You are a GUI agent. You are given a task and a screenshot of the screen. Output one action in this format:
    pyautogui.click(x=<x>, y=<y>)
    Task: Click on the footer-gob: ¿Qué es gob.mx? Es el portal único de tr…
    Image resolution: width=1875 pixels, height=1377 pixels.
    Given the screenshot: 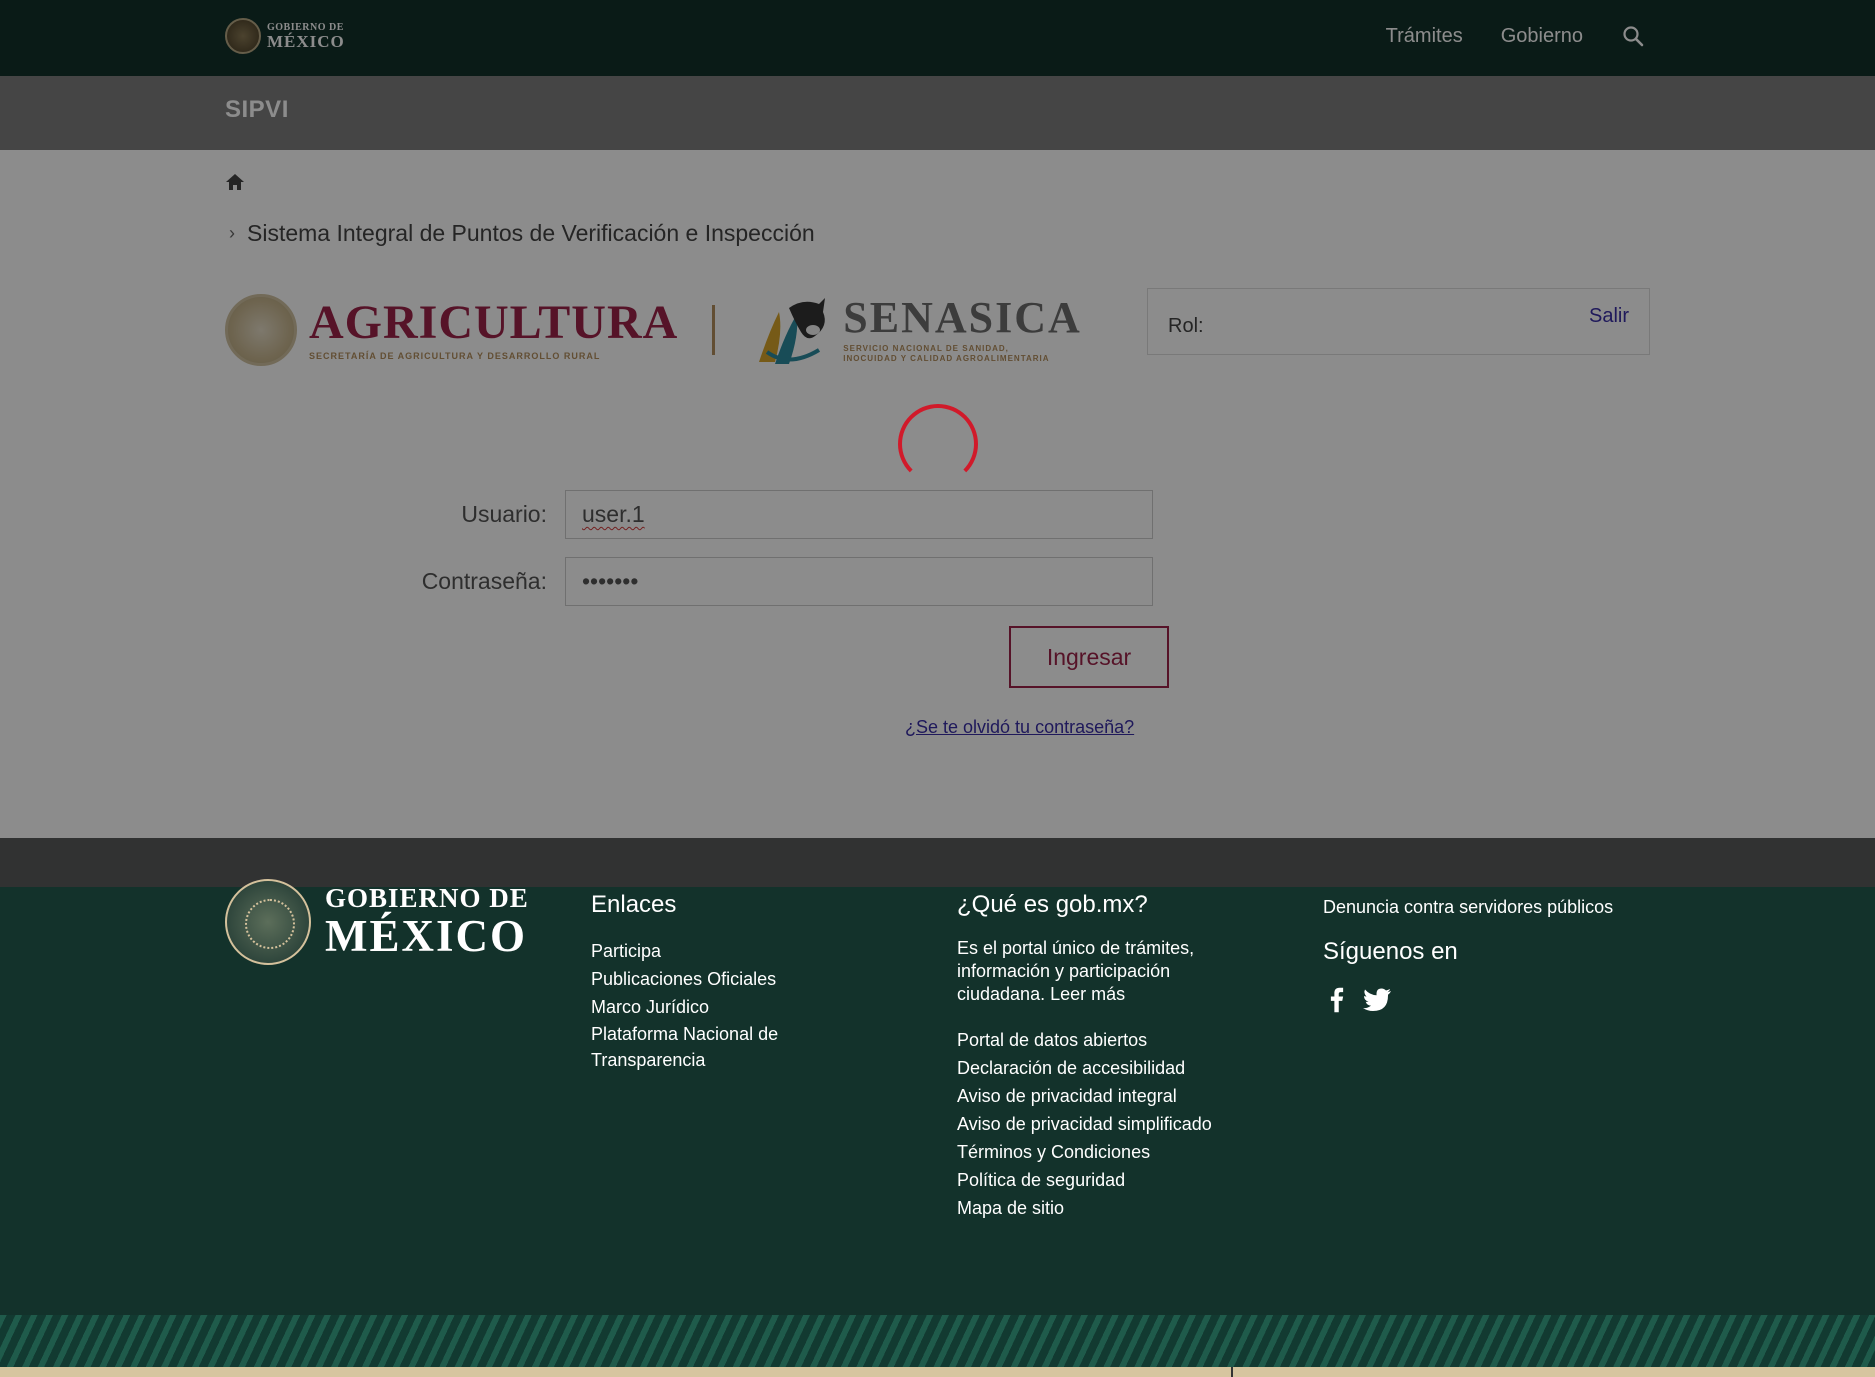 What is the action you would take?
    pyautogui.click(x=1117, y=1054)
    